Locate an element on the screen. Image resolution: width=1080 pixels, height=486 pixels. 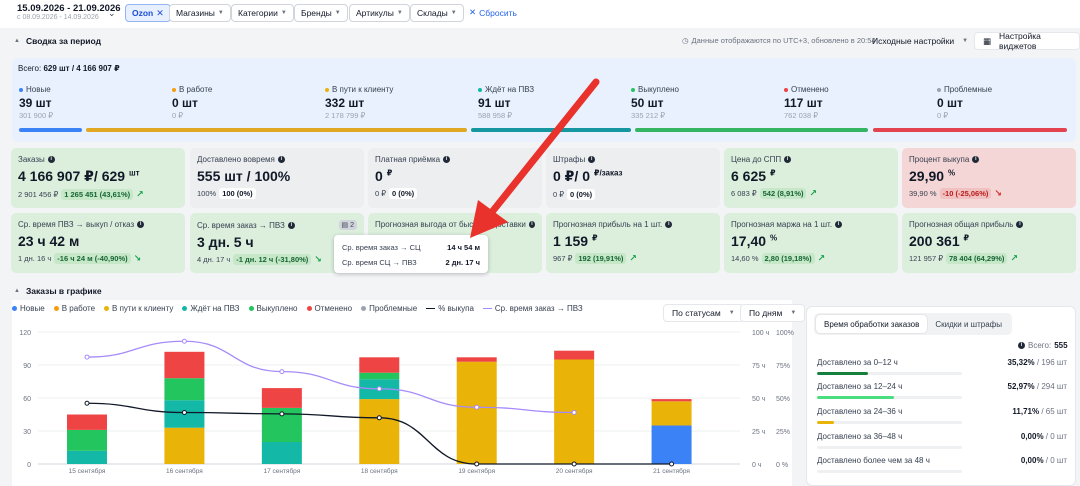
tab-discounts-fines: Скидки и штрафы is located at coordinates (968, 324).